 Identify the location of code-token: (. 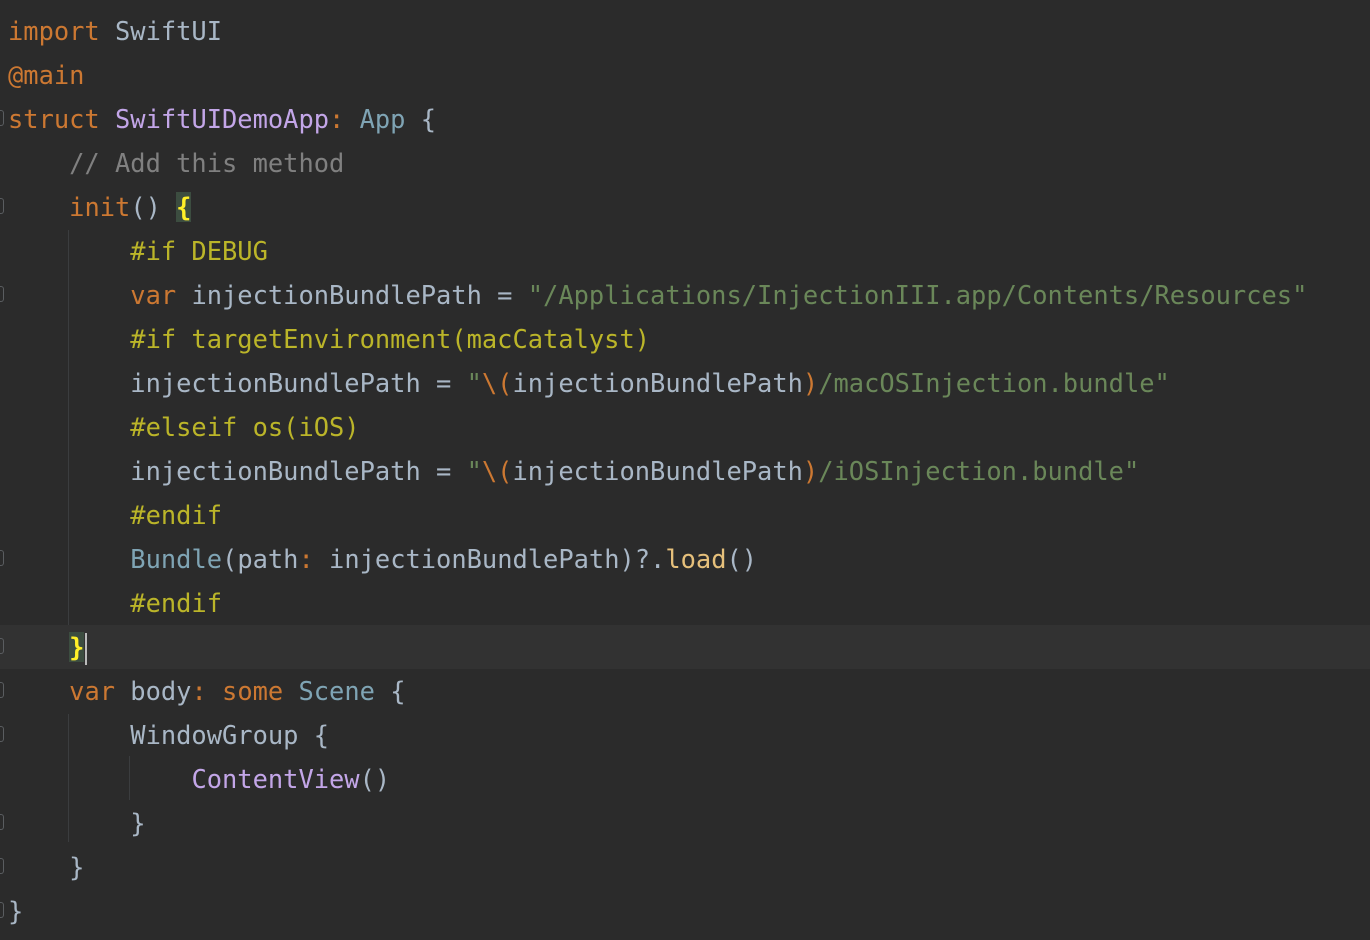
(230, 559).